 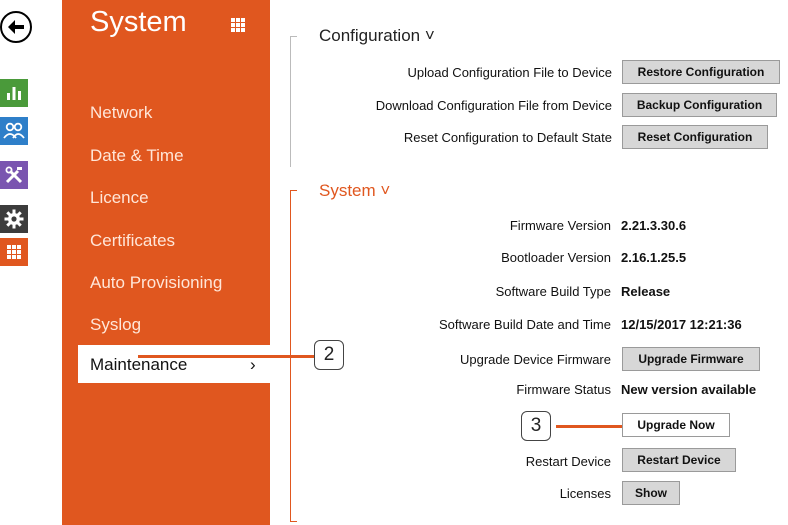 I want to click on chevron-right-icon: ›, so click(x=253, y=364).